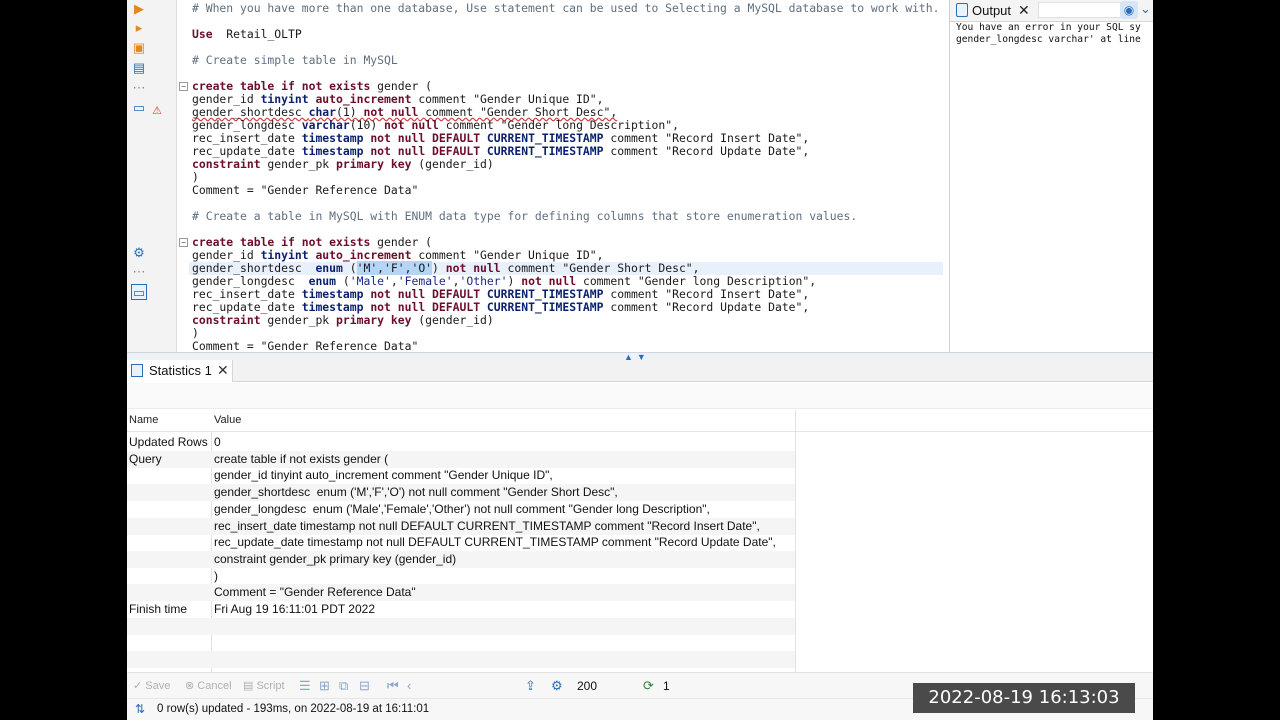 Image resolution: width=1280 pixels, height=720 pixels. What do you see at coordinates (603, 686) in the screenshot?
I see `fetch-size-input` at bounding box center [603, 686].